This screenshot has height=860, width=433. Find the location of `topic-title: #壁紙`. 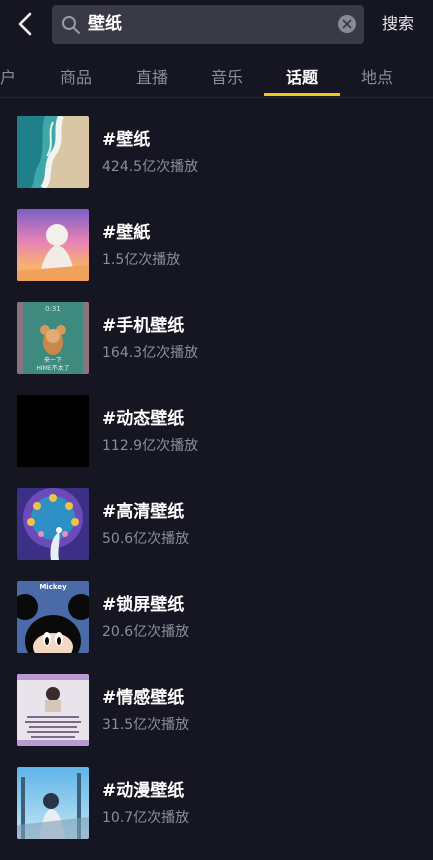

topic-title: #壁紙 is located at coordinates (126, 233).